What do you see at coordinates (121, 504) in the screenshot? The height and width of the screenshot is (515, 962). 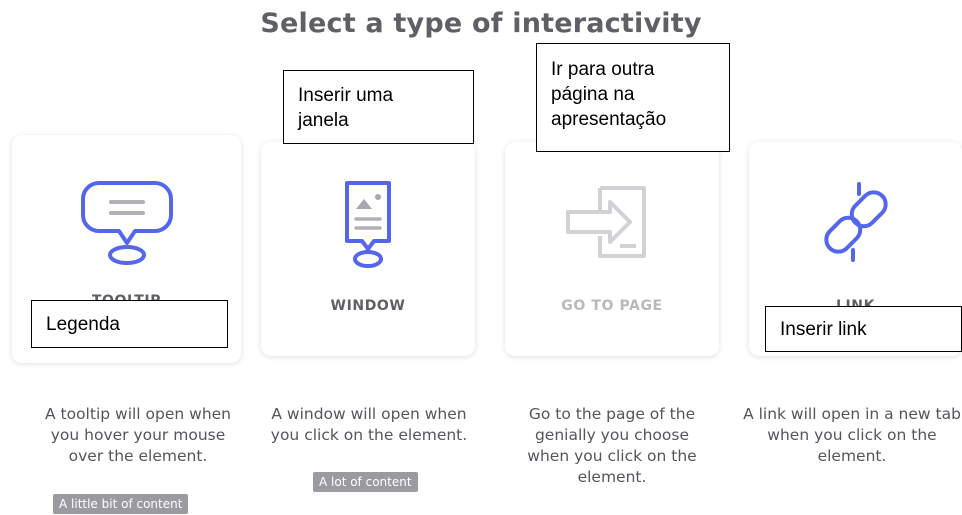 I see `tooltip-content-badge: A little bit of content` at bounding box center [121, 504].